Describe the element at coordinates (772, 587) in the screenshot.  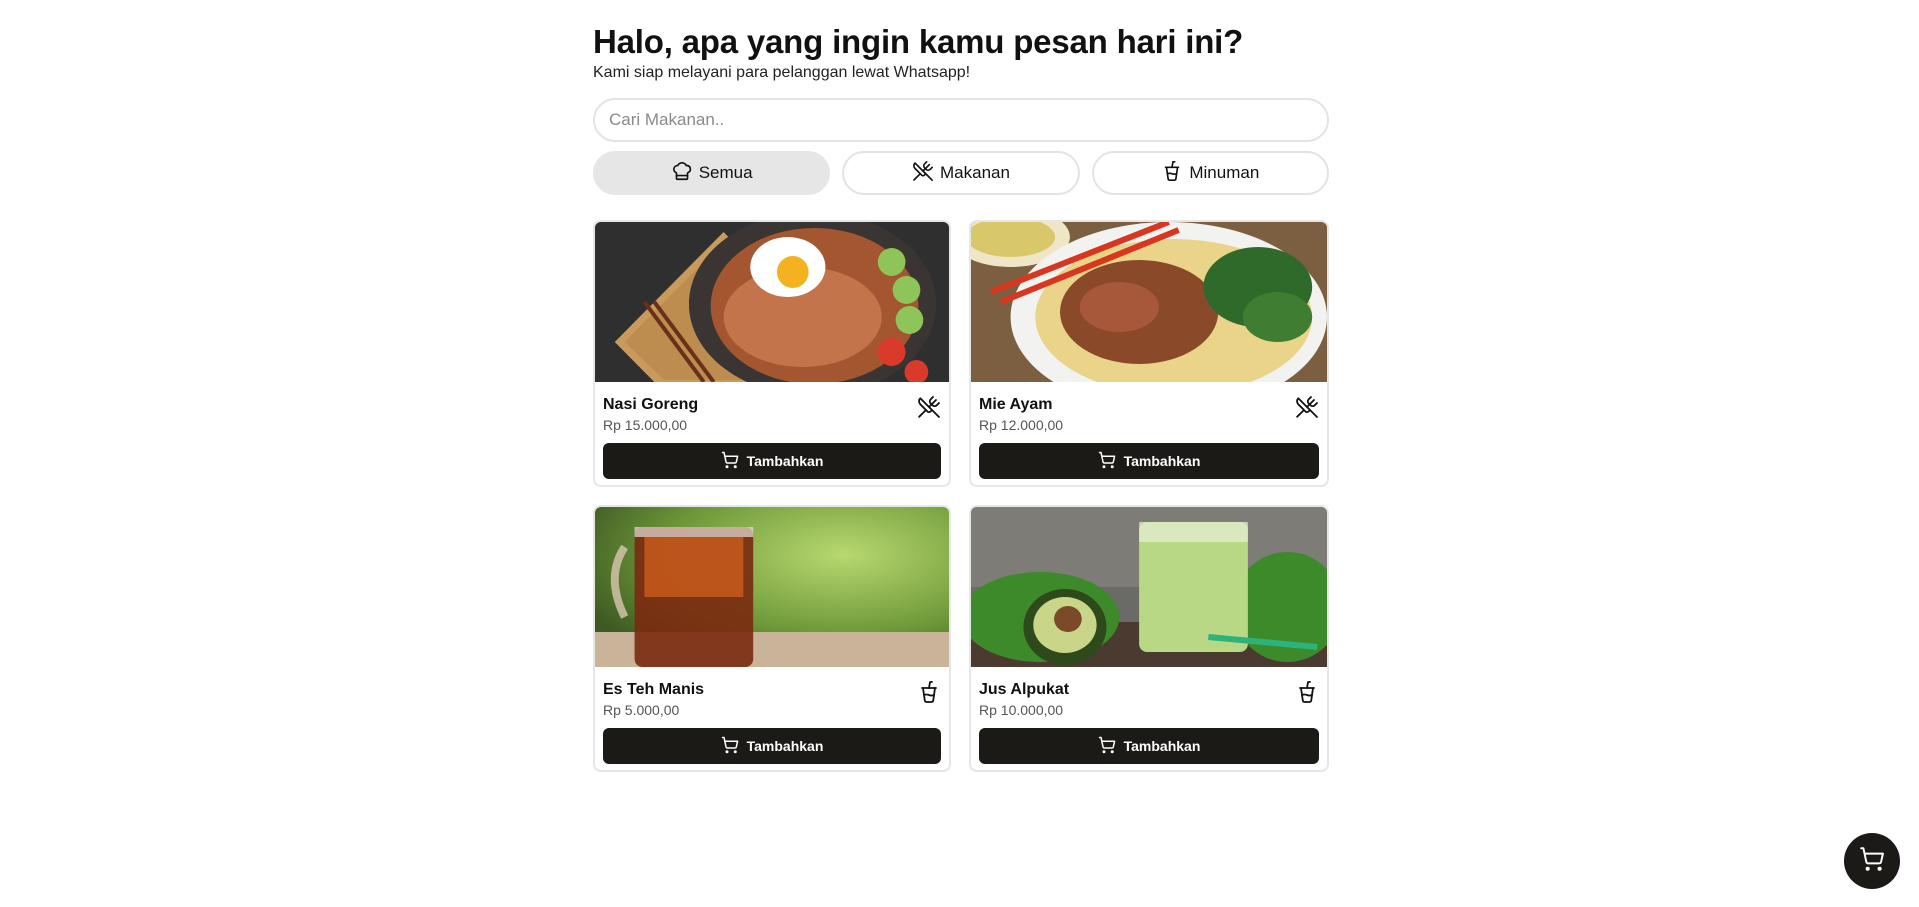
I see `es-teh-manis-image` at that location.